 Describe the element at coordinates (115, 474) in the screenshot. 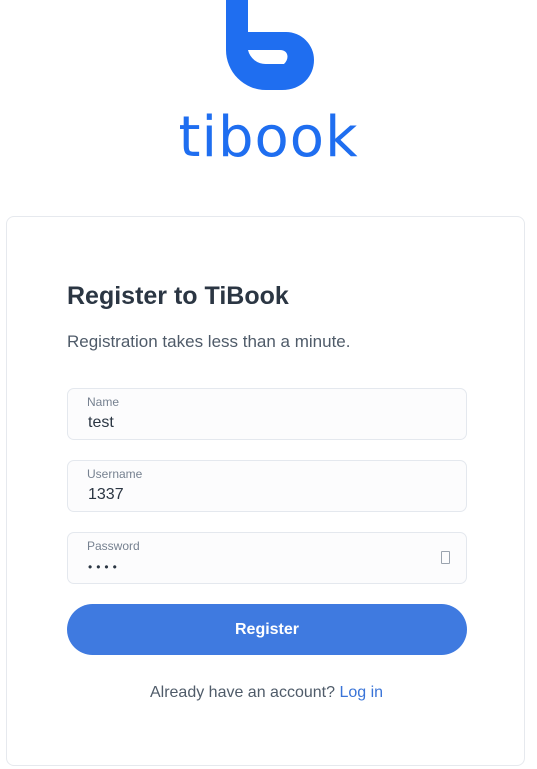

I see `username-field-label: Username` at that location.